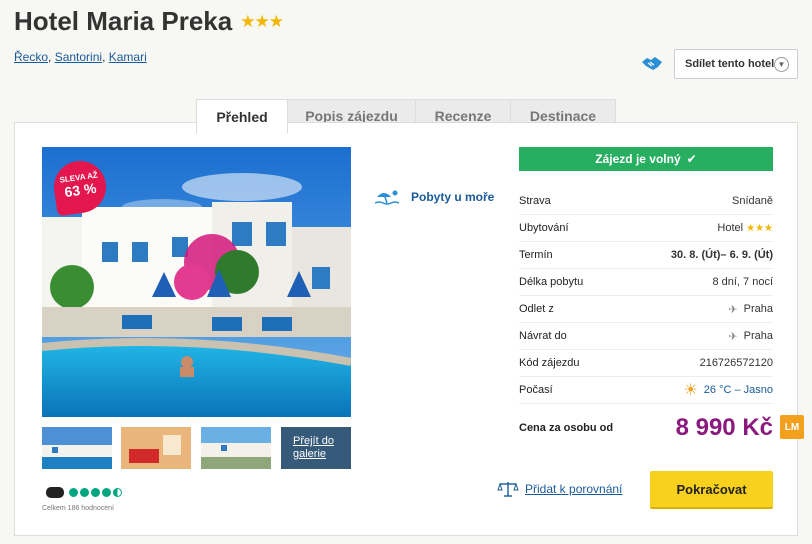  Describe the element at coordinates (31, 57) in the screenshot. I see `breadcrumb-link-country: Řecko` at that location.